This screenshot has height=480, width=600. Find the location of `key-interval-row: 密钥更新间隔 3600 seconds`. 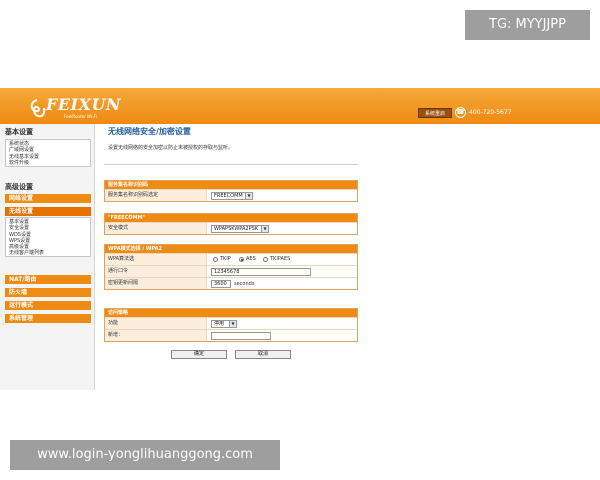

key-interval-row: 密钥更新间隔 3600 seconds is located at coordinates (231, 283).